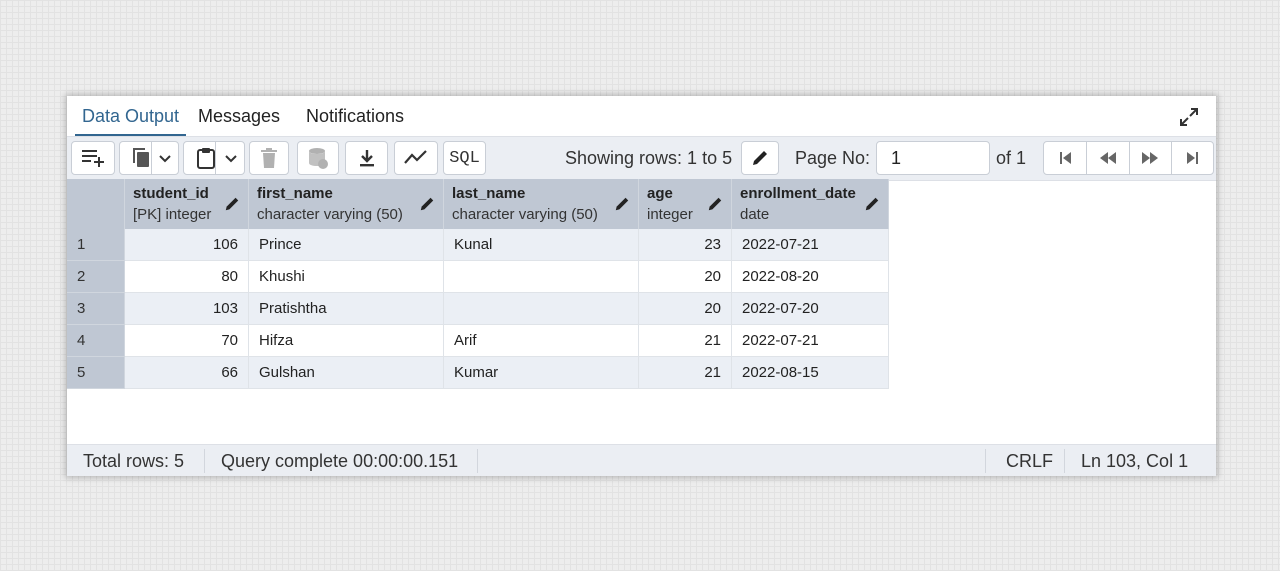 This screenshot has width=1280, height=571. Describe the element at coordinates (96, 373) in the screenshot. I see `row-number: 5` at that location.